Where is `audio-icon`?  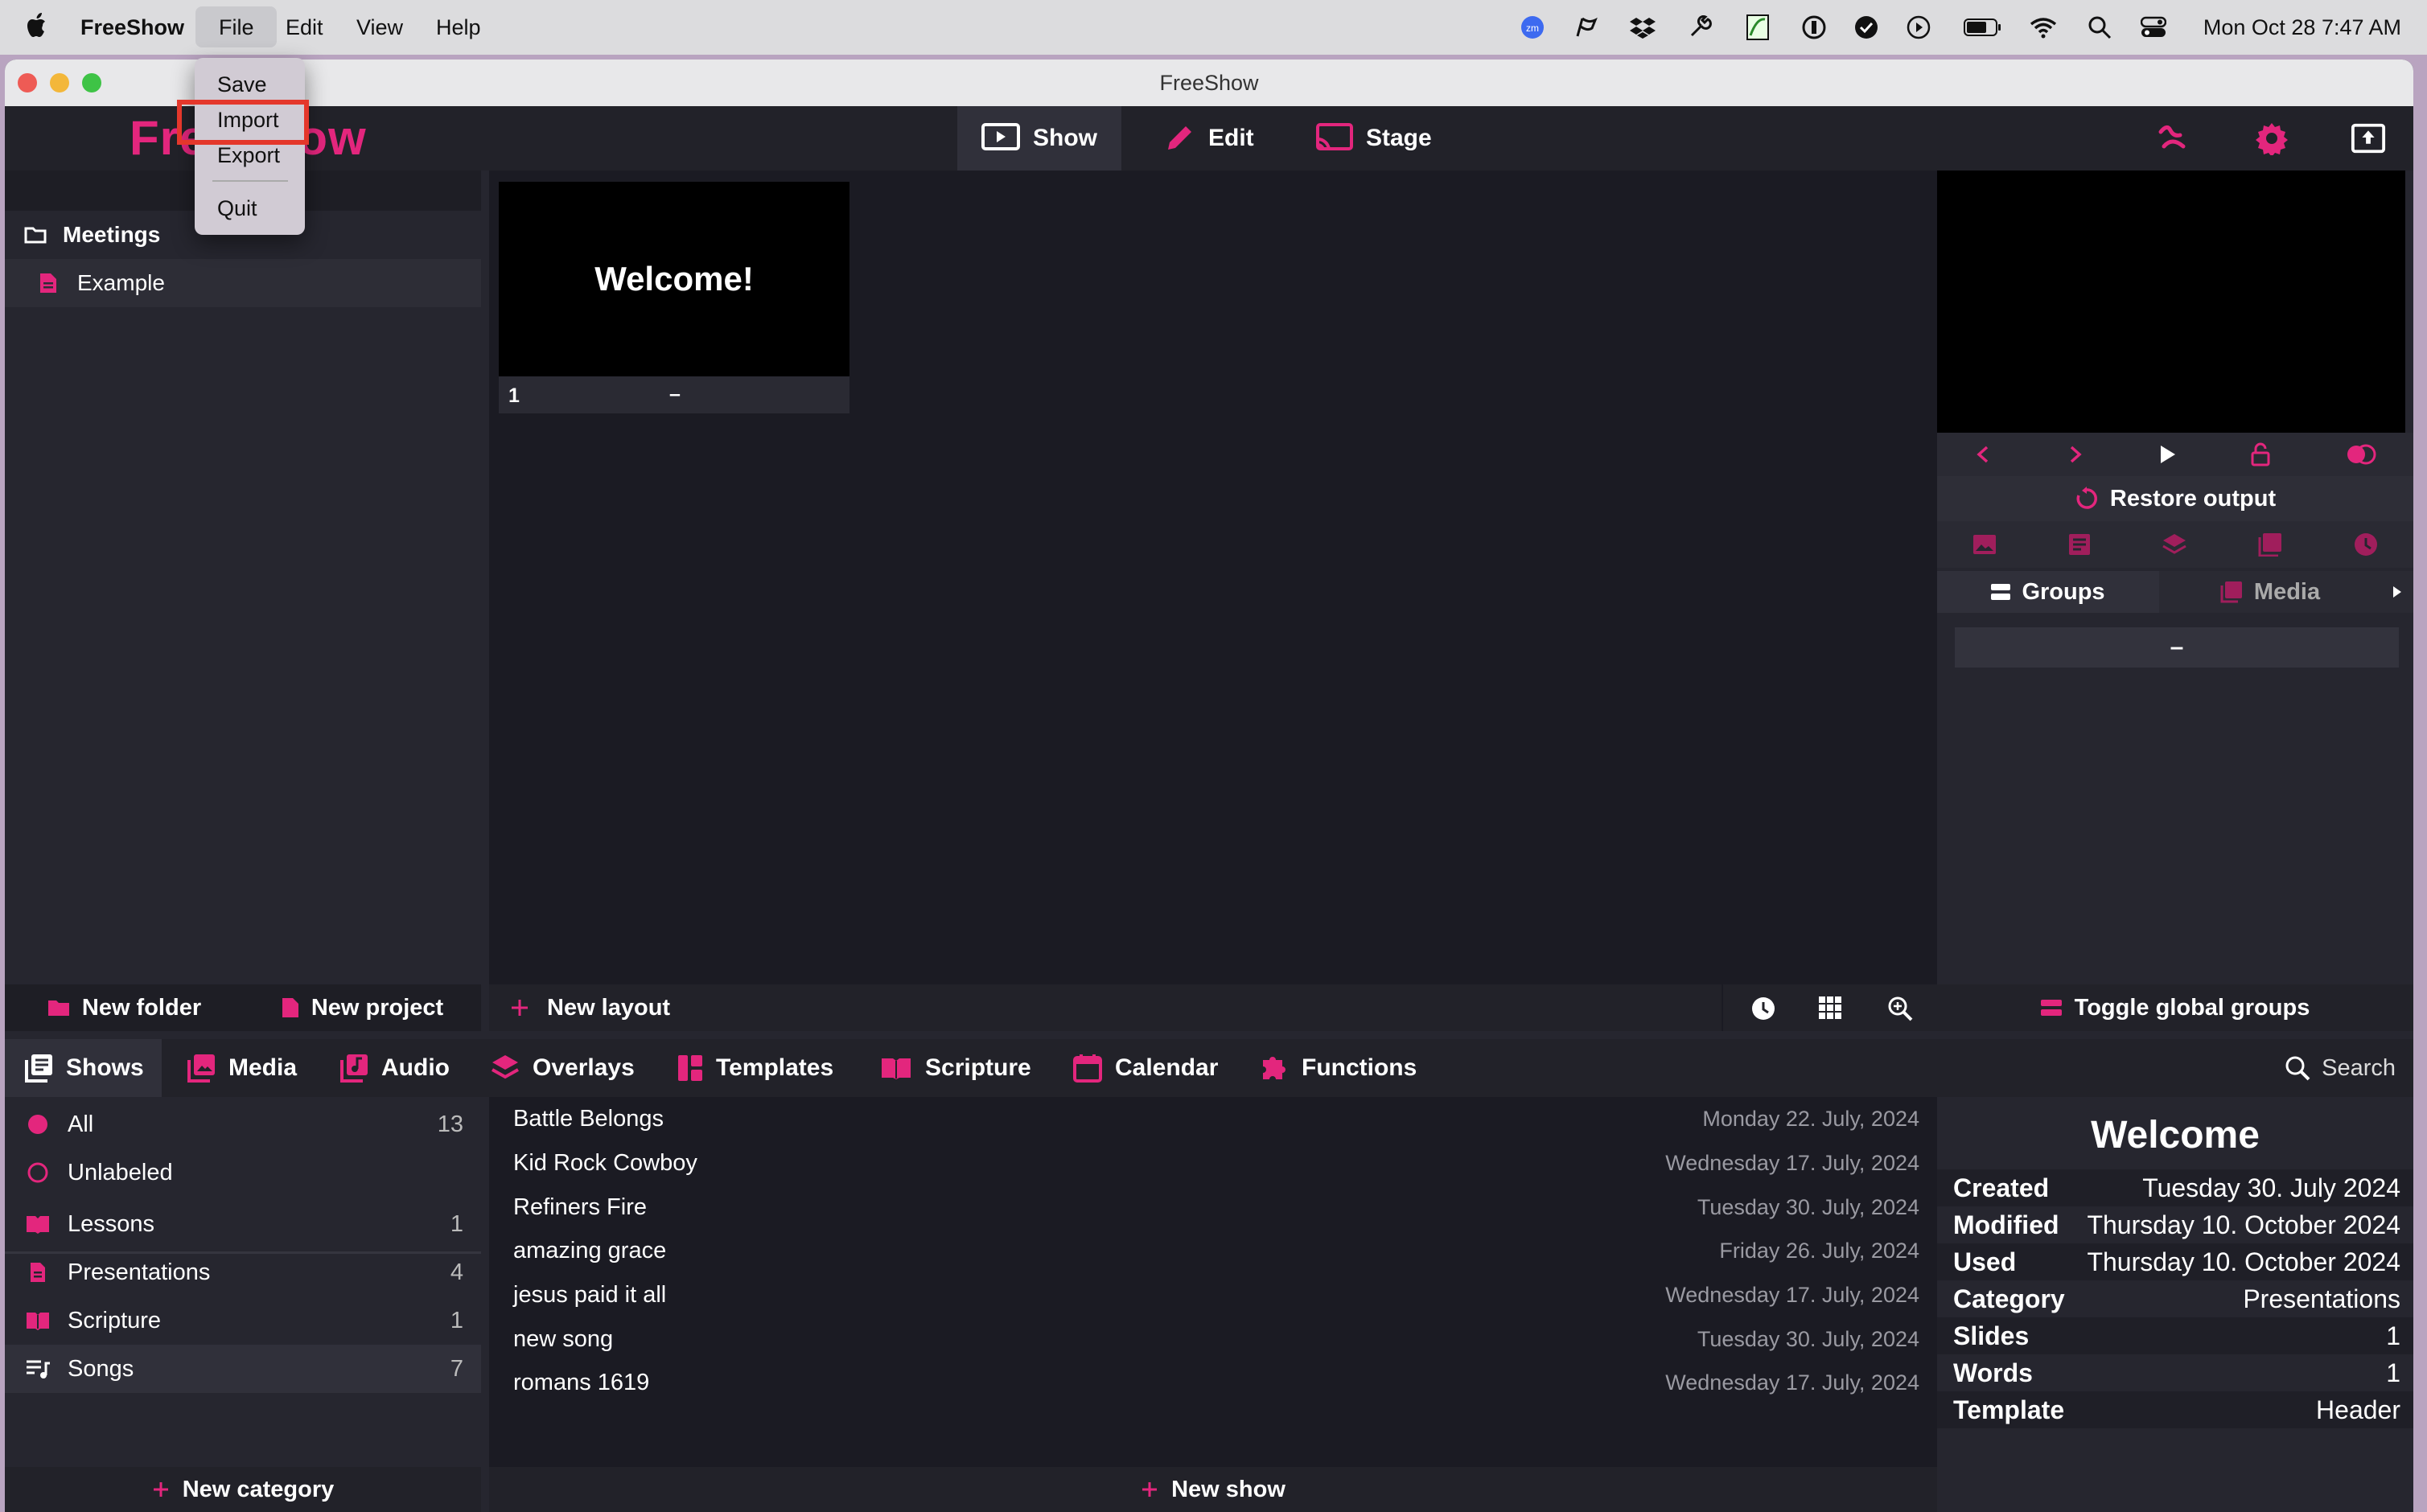 audio-icon is located at coordinates (354, 1069).